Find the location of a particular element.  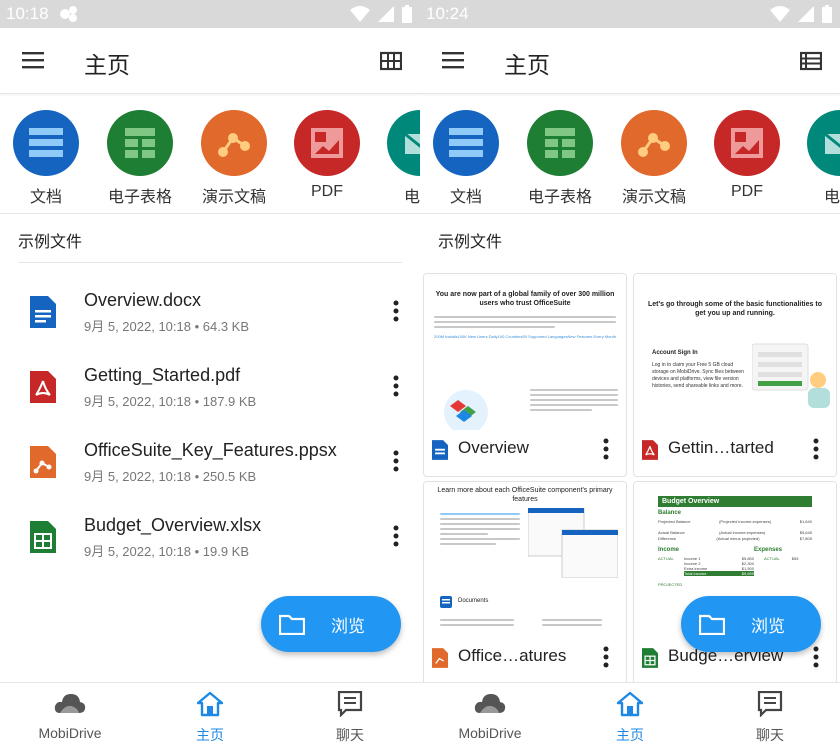

budget-value: $1,640 is located at coordinates (805, 521).